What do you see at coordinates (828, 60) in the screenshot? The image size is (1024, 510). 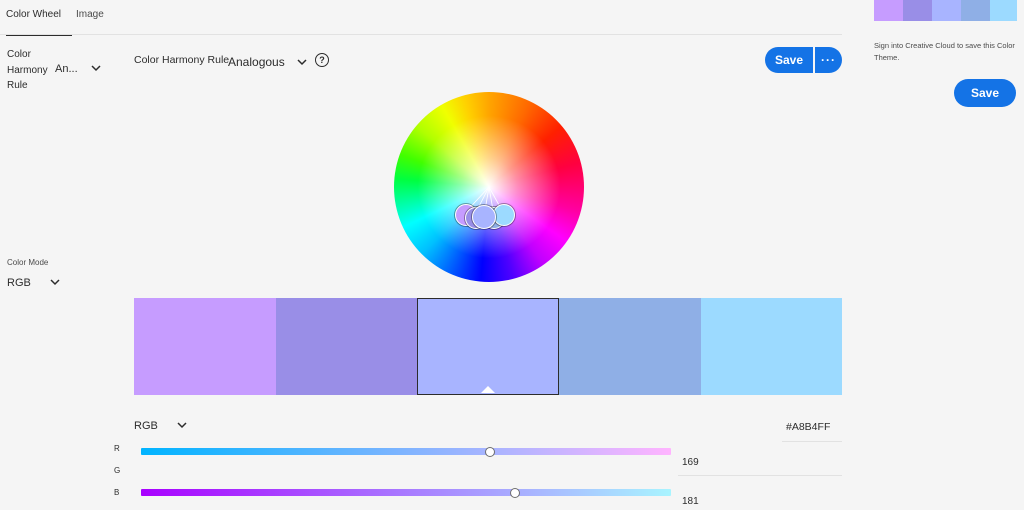 I see `more-options-button: ···` at bounding box center [828, 60].